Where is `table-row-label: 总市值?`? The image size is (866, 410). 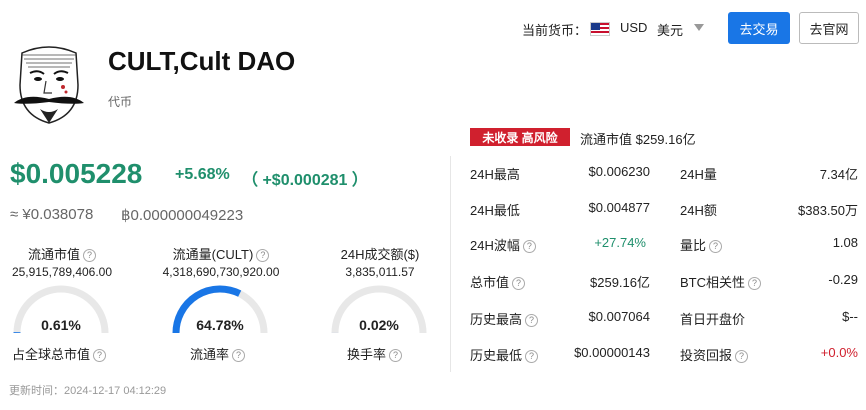
table-row-label: 总市值? is located at coordinates (498, 281).